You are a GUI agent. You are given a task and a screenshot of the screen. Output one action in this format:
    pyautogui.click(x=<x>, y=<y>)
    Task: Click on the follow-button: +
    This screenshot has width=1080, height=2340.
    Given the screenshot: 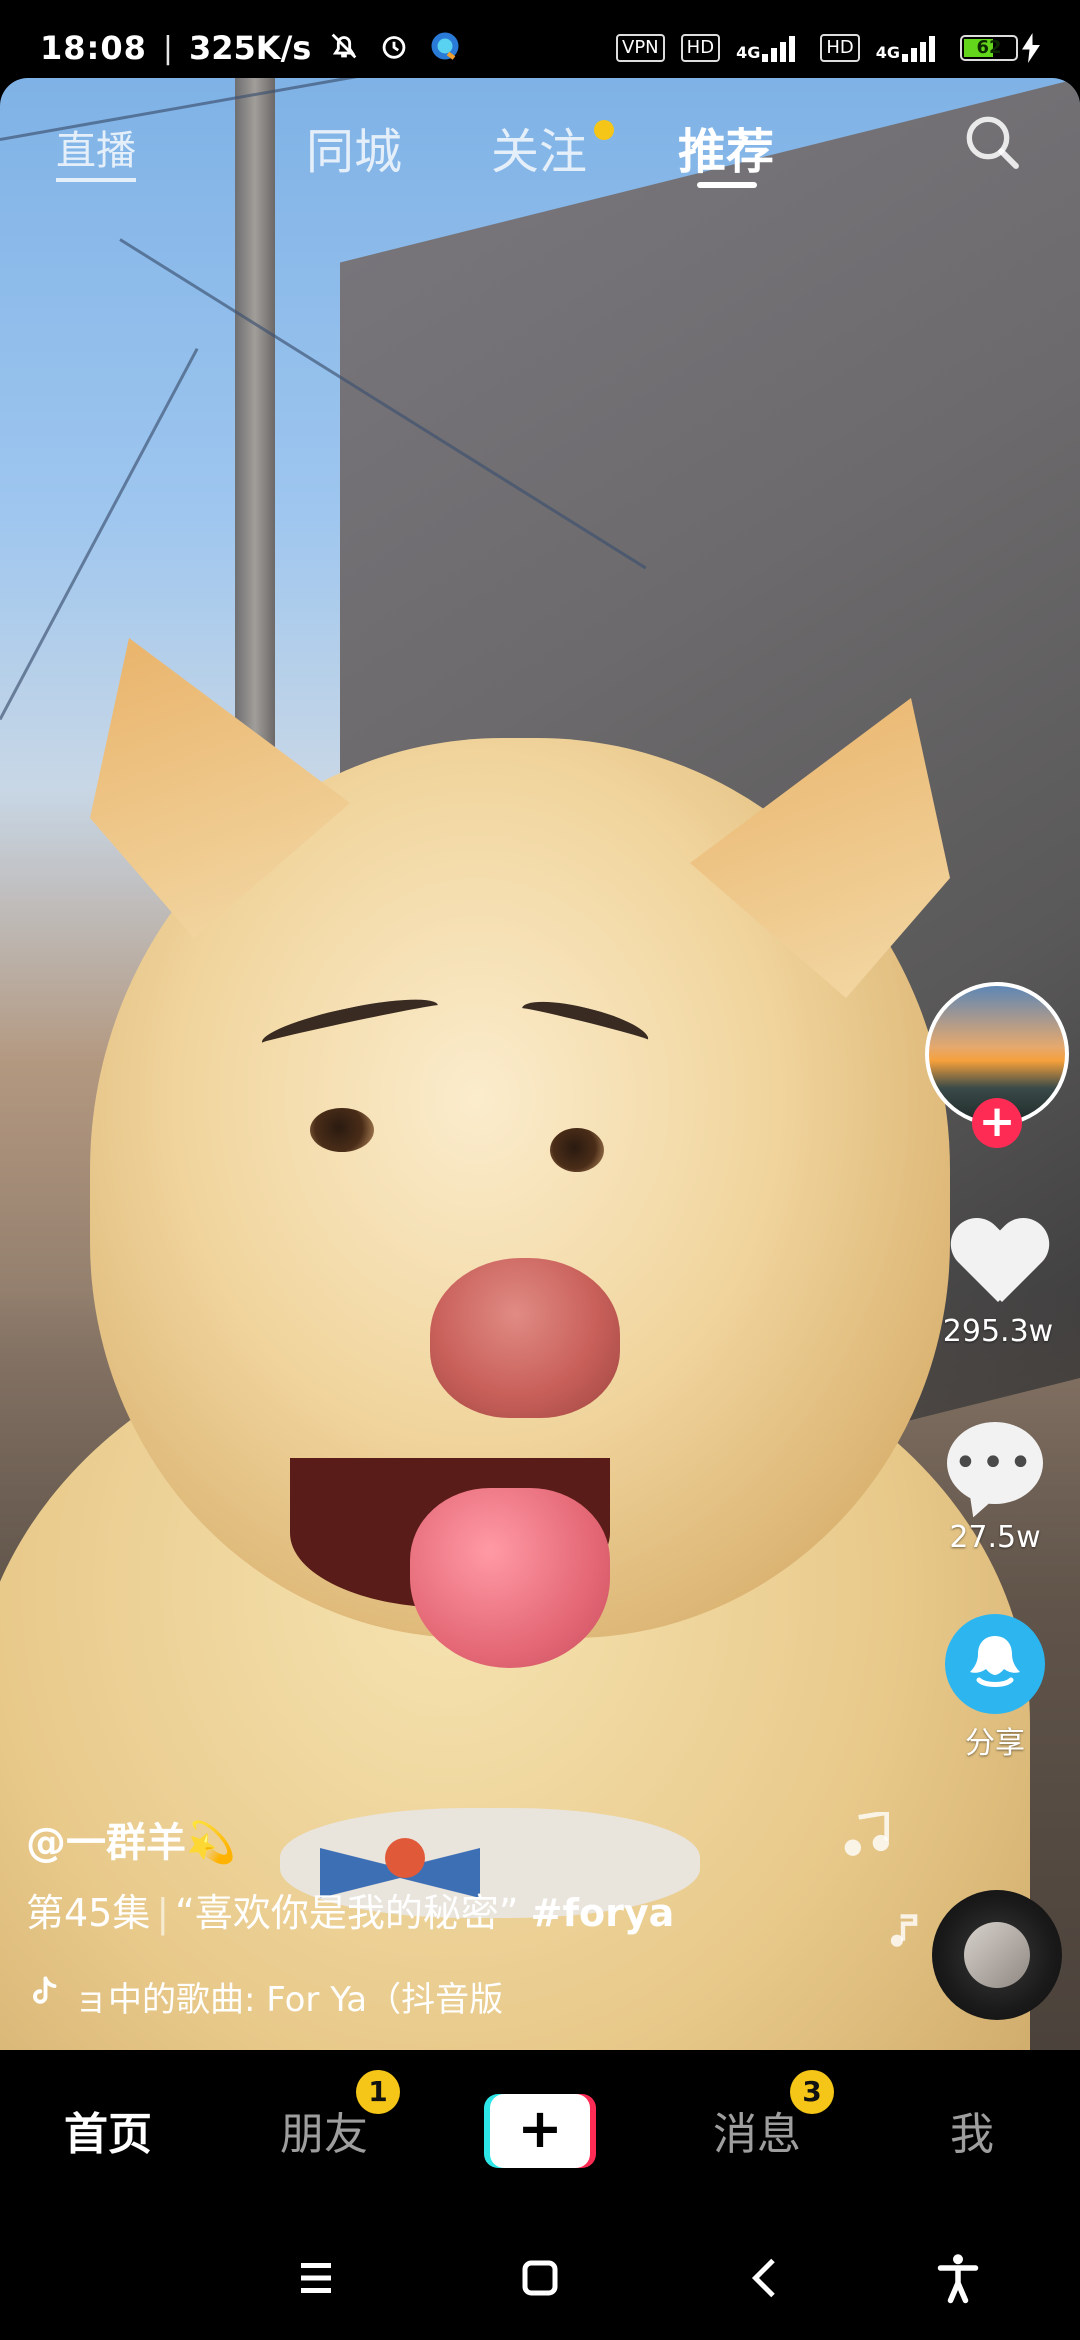 What is the action you would take?
    pyautogui.click(x=997, y=1123)
    